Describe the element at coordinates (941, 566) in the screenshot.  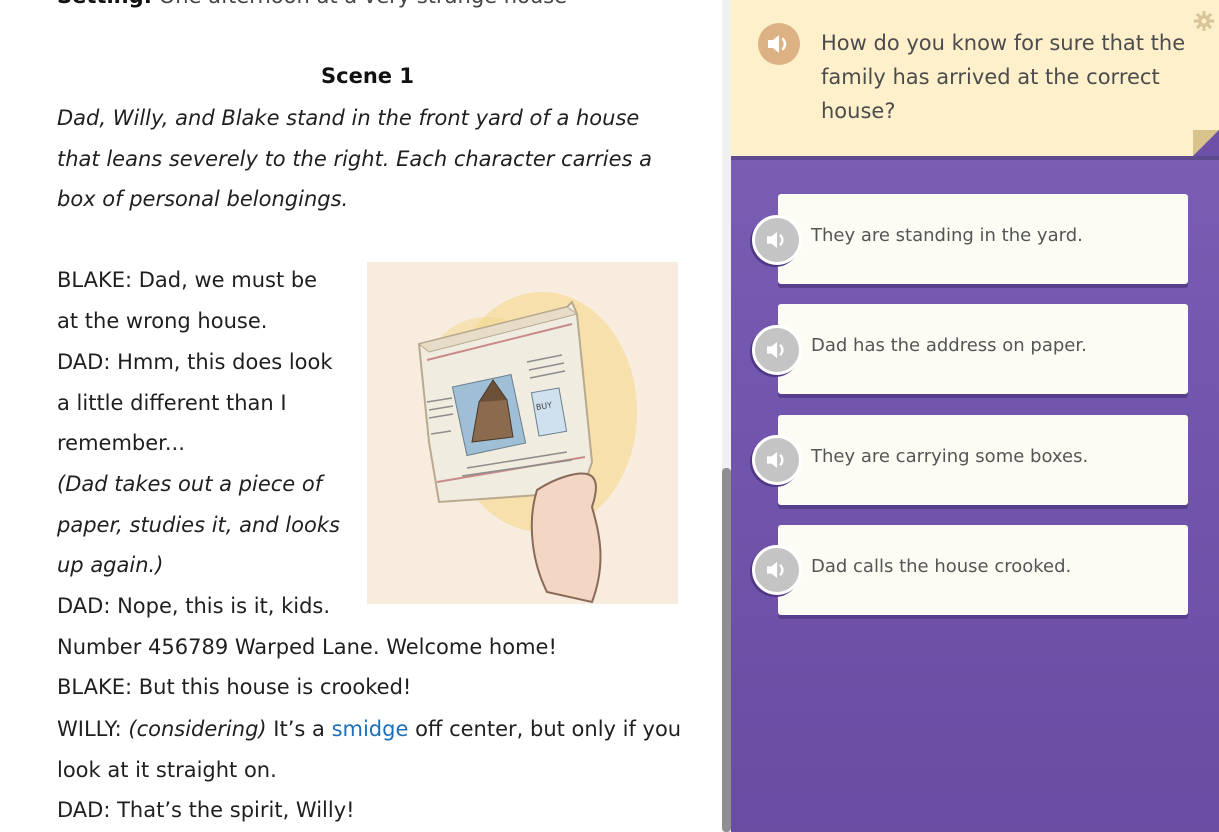
I see `answer-label: Dad calls the house crooked.` at that location.